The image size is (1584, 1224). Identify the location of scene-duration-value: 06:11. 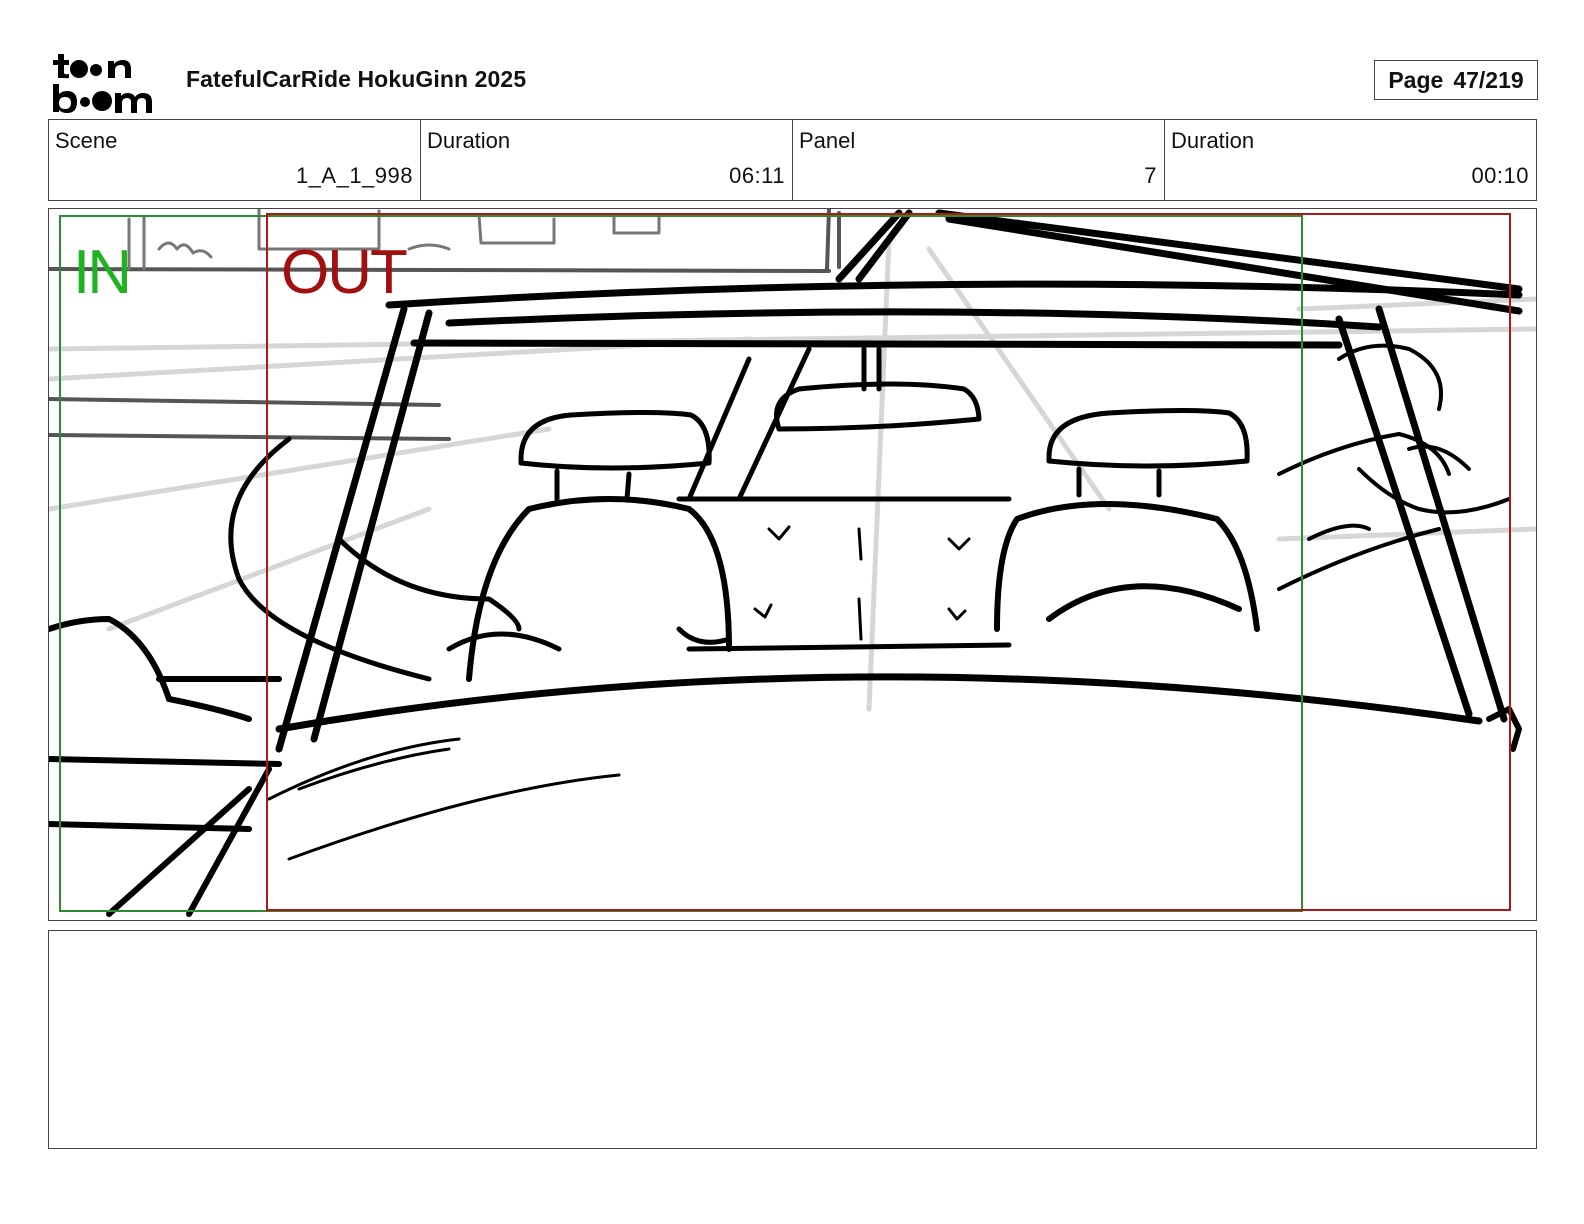
(757, 175).